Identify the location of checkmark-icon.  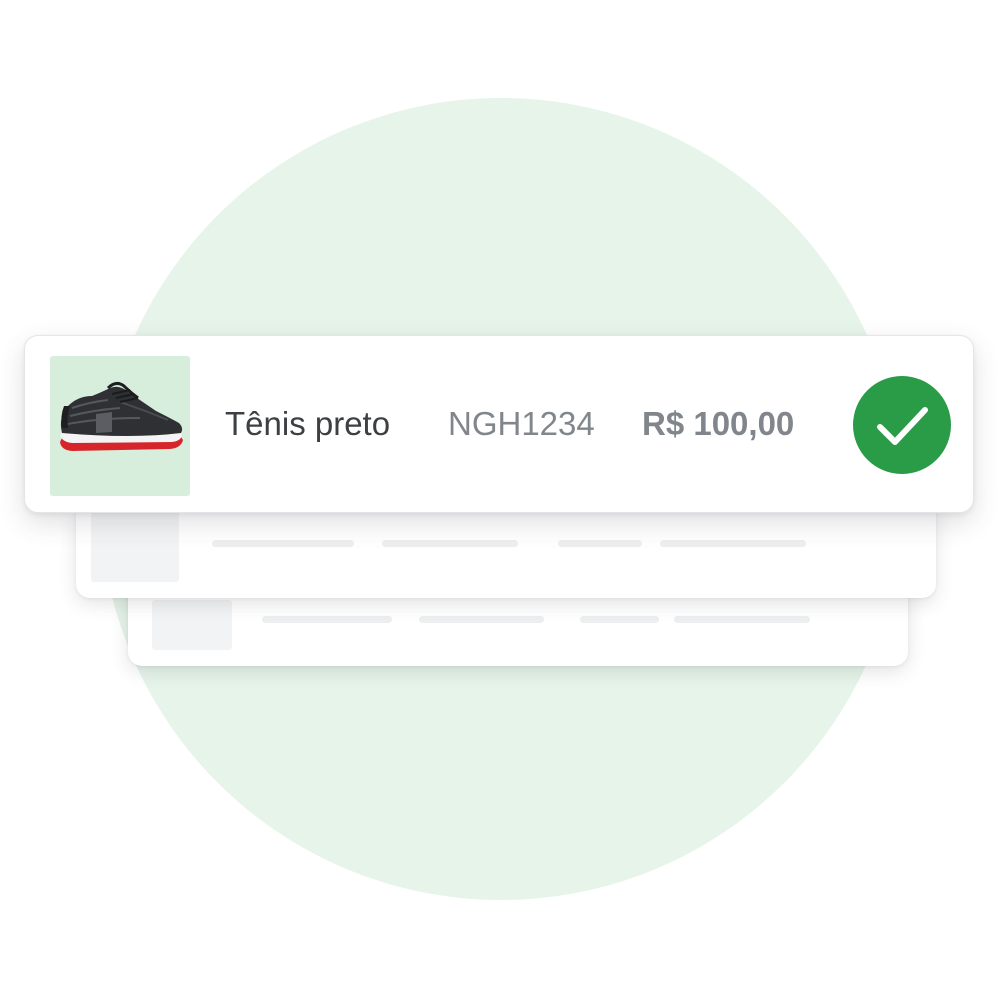
(902, 426).